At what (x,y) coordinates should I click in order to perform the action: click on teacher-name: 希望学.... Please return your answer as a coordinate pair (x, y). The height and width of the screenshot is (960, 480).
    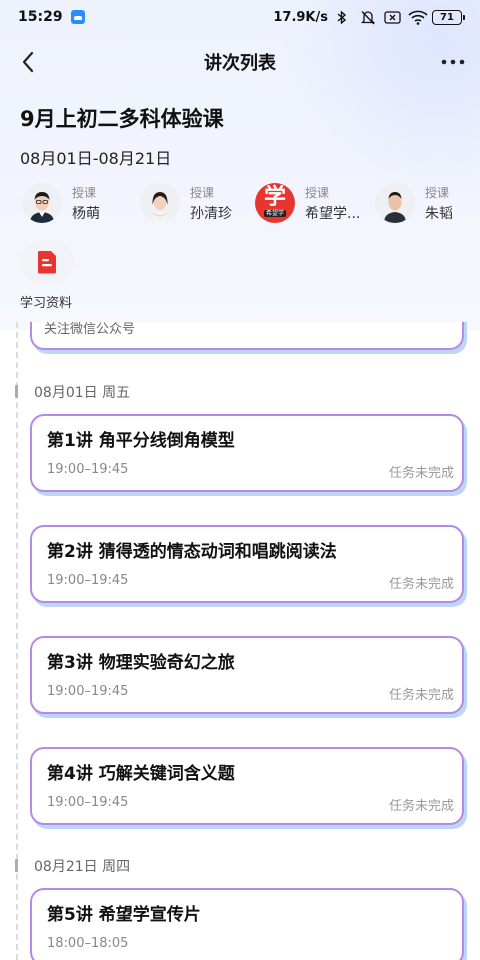
    Looking at the image, I should click on (333, 213).